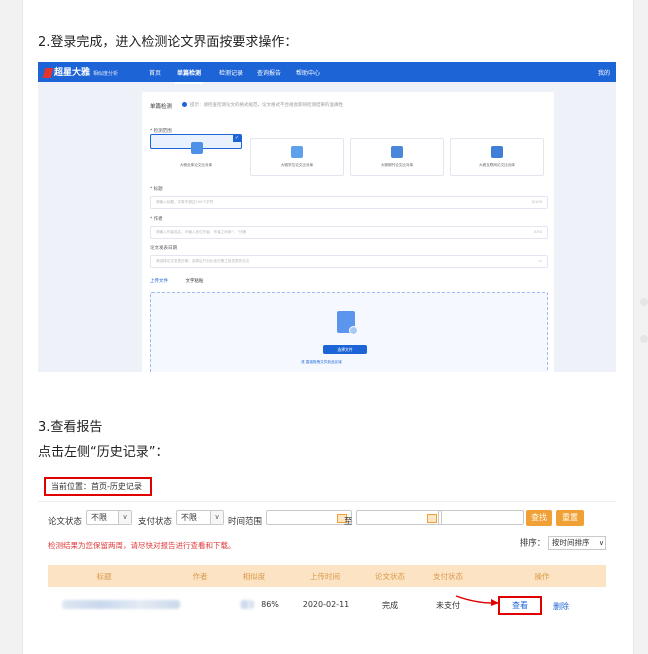  I want to click on search-button: 查找, so click(539, 518).